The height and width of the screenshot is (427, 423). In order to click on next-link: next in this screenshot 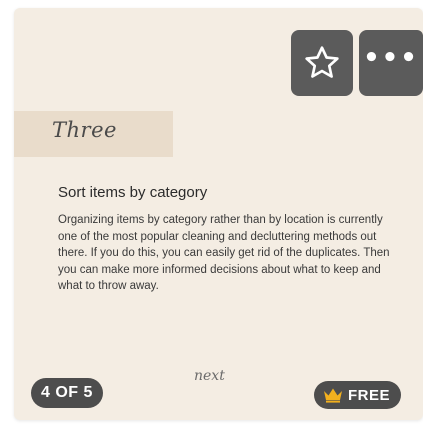, I will do `click(209, 376)`.